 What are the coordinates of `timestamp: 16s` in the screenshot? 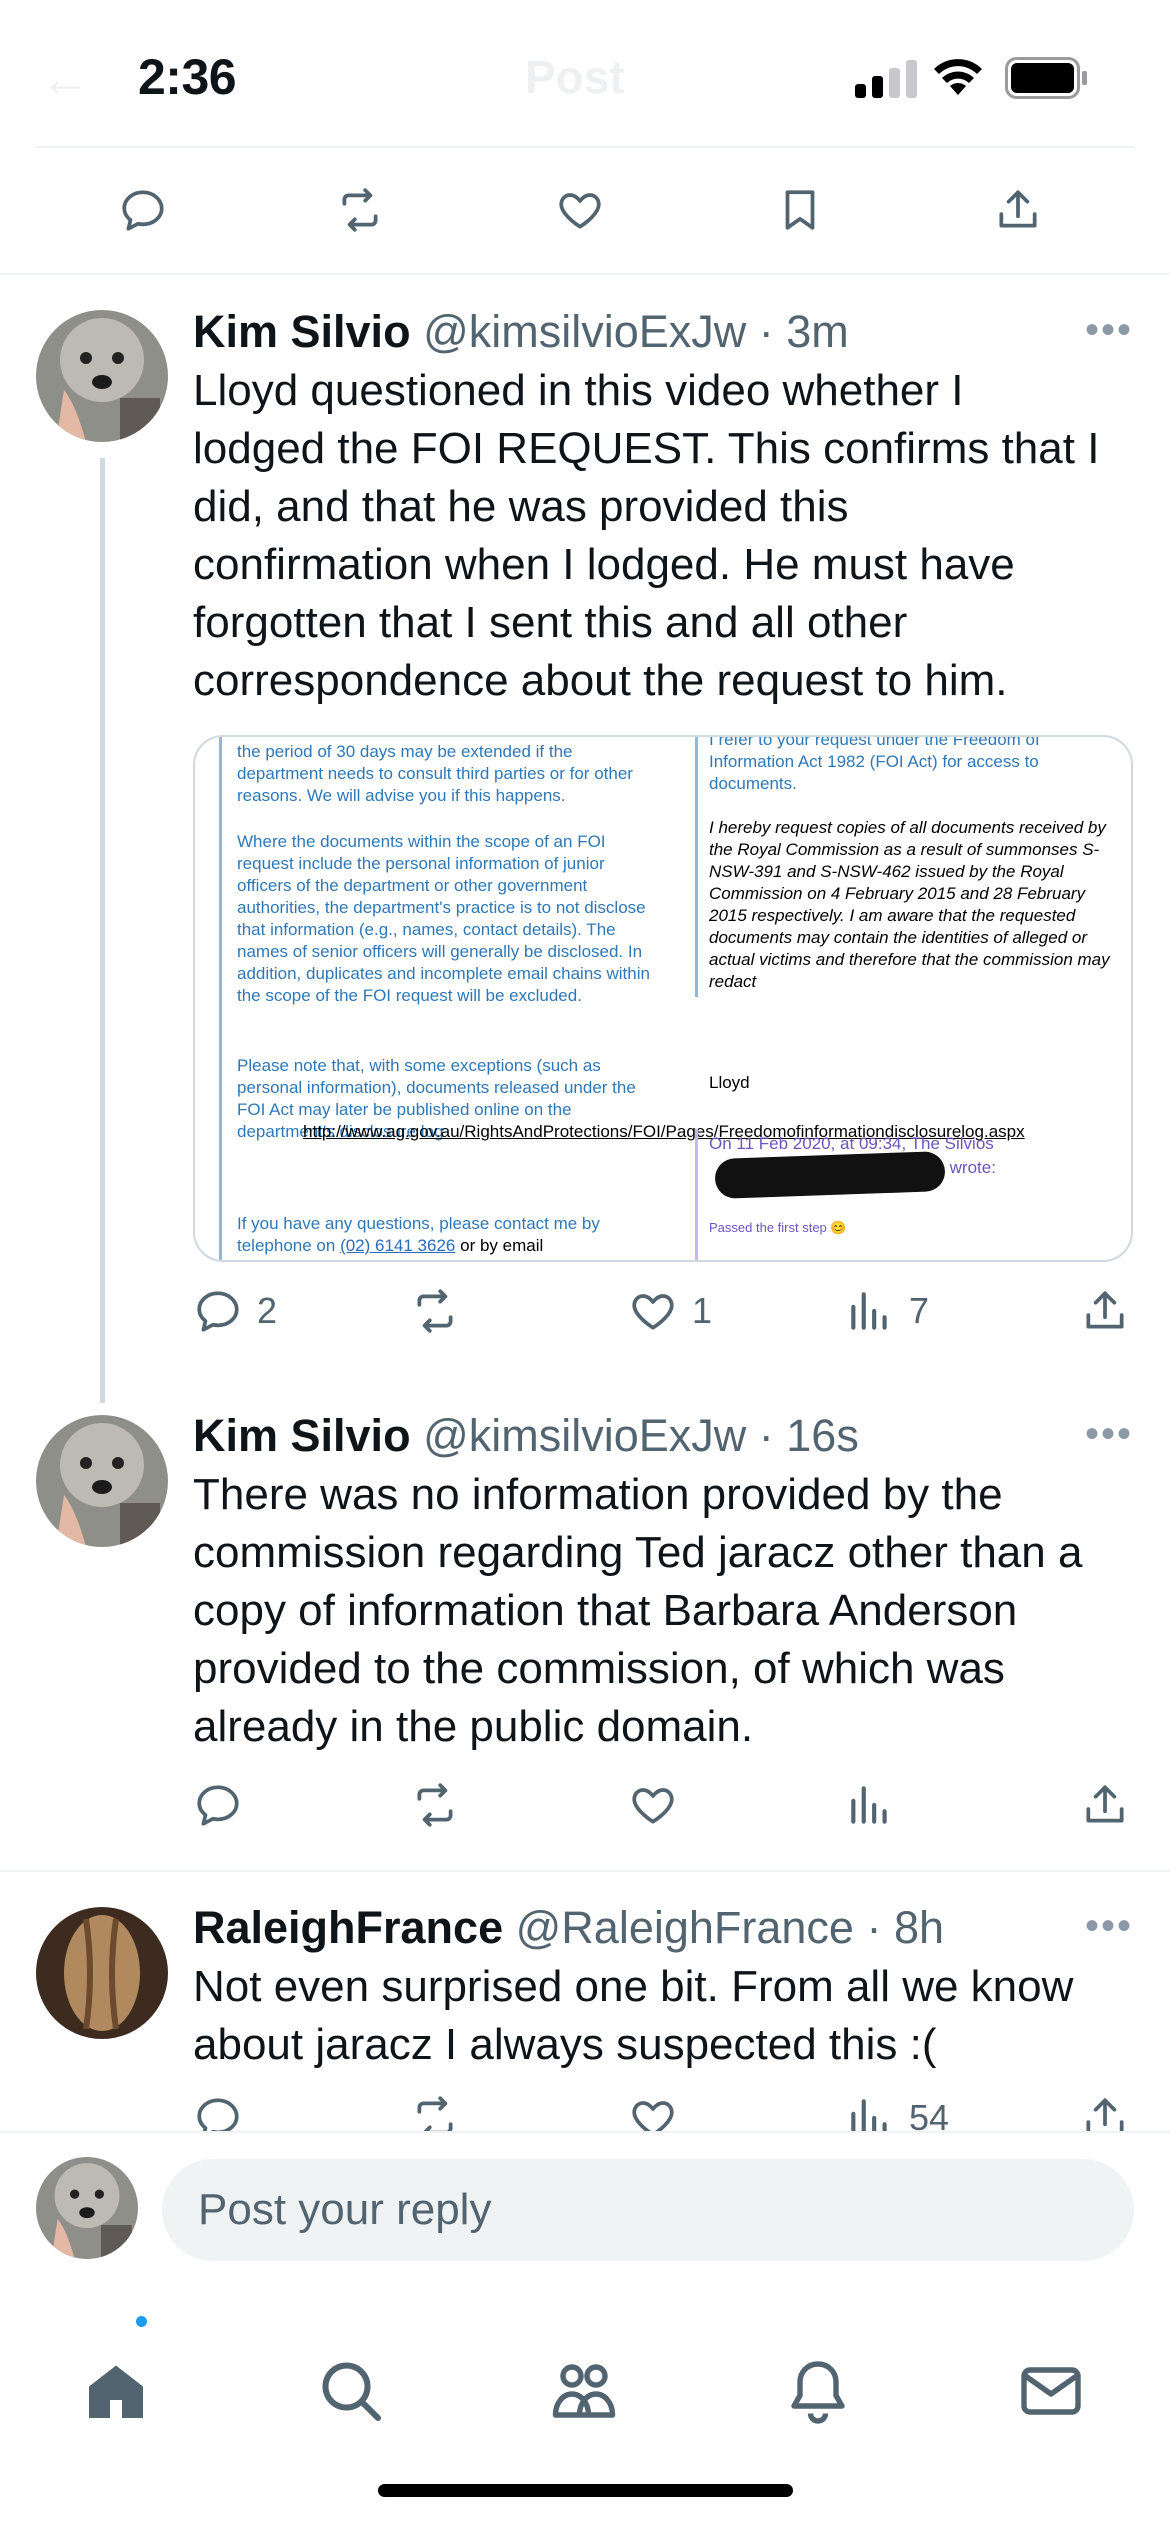 It's located at (822, 1435).